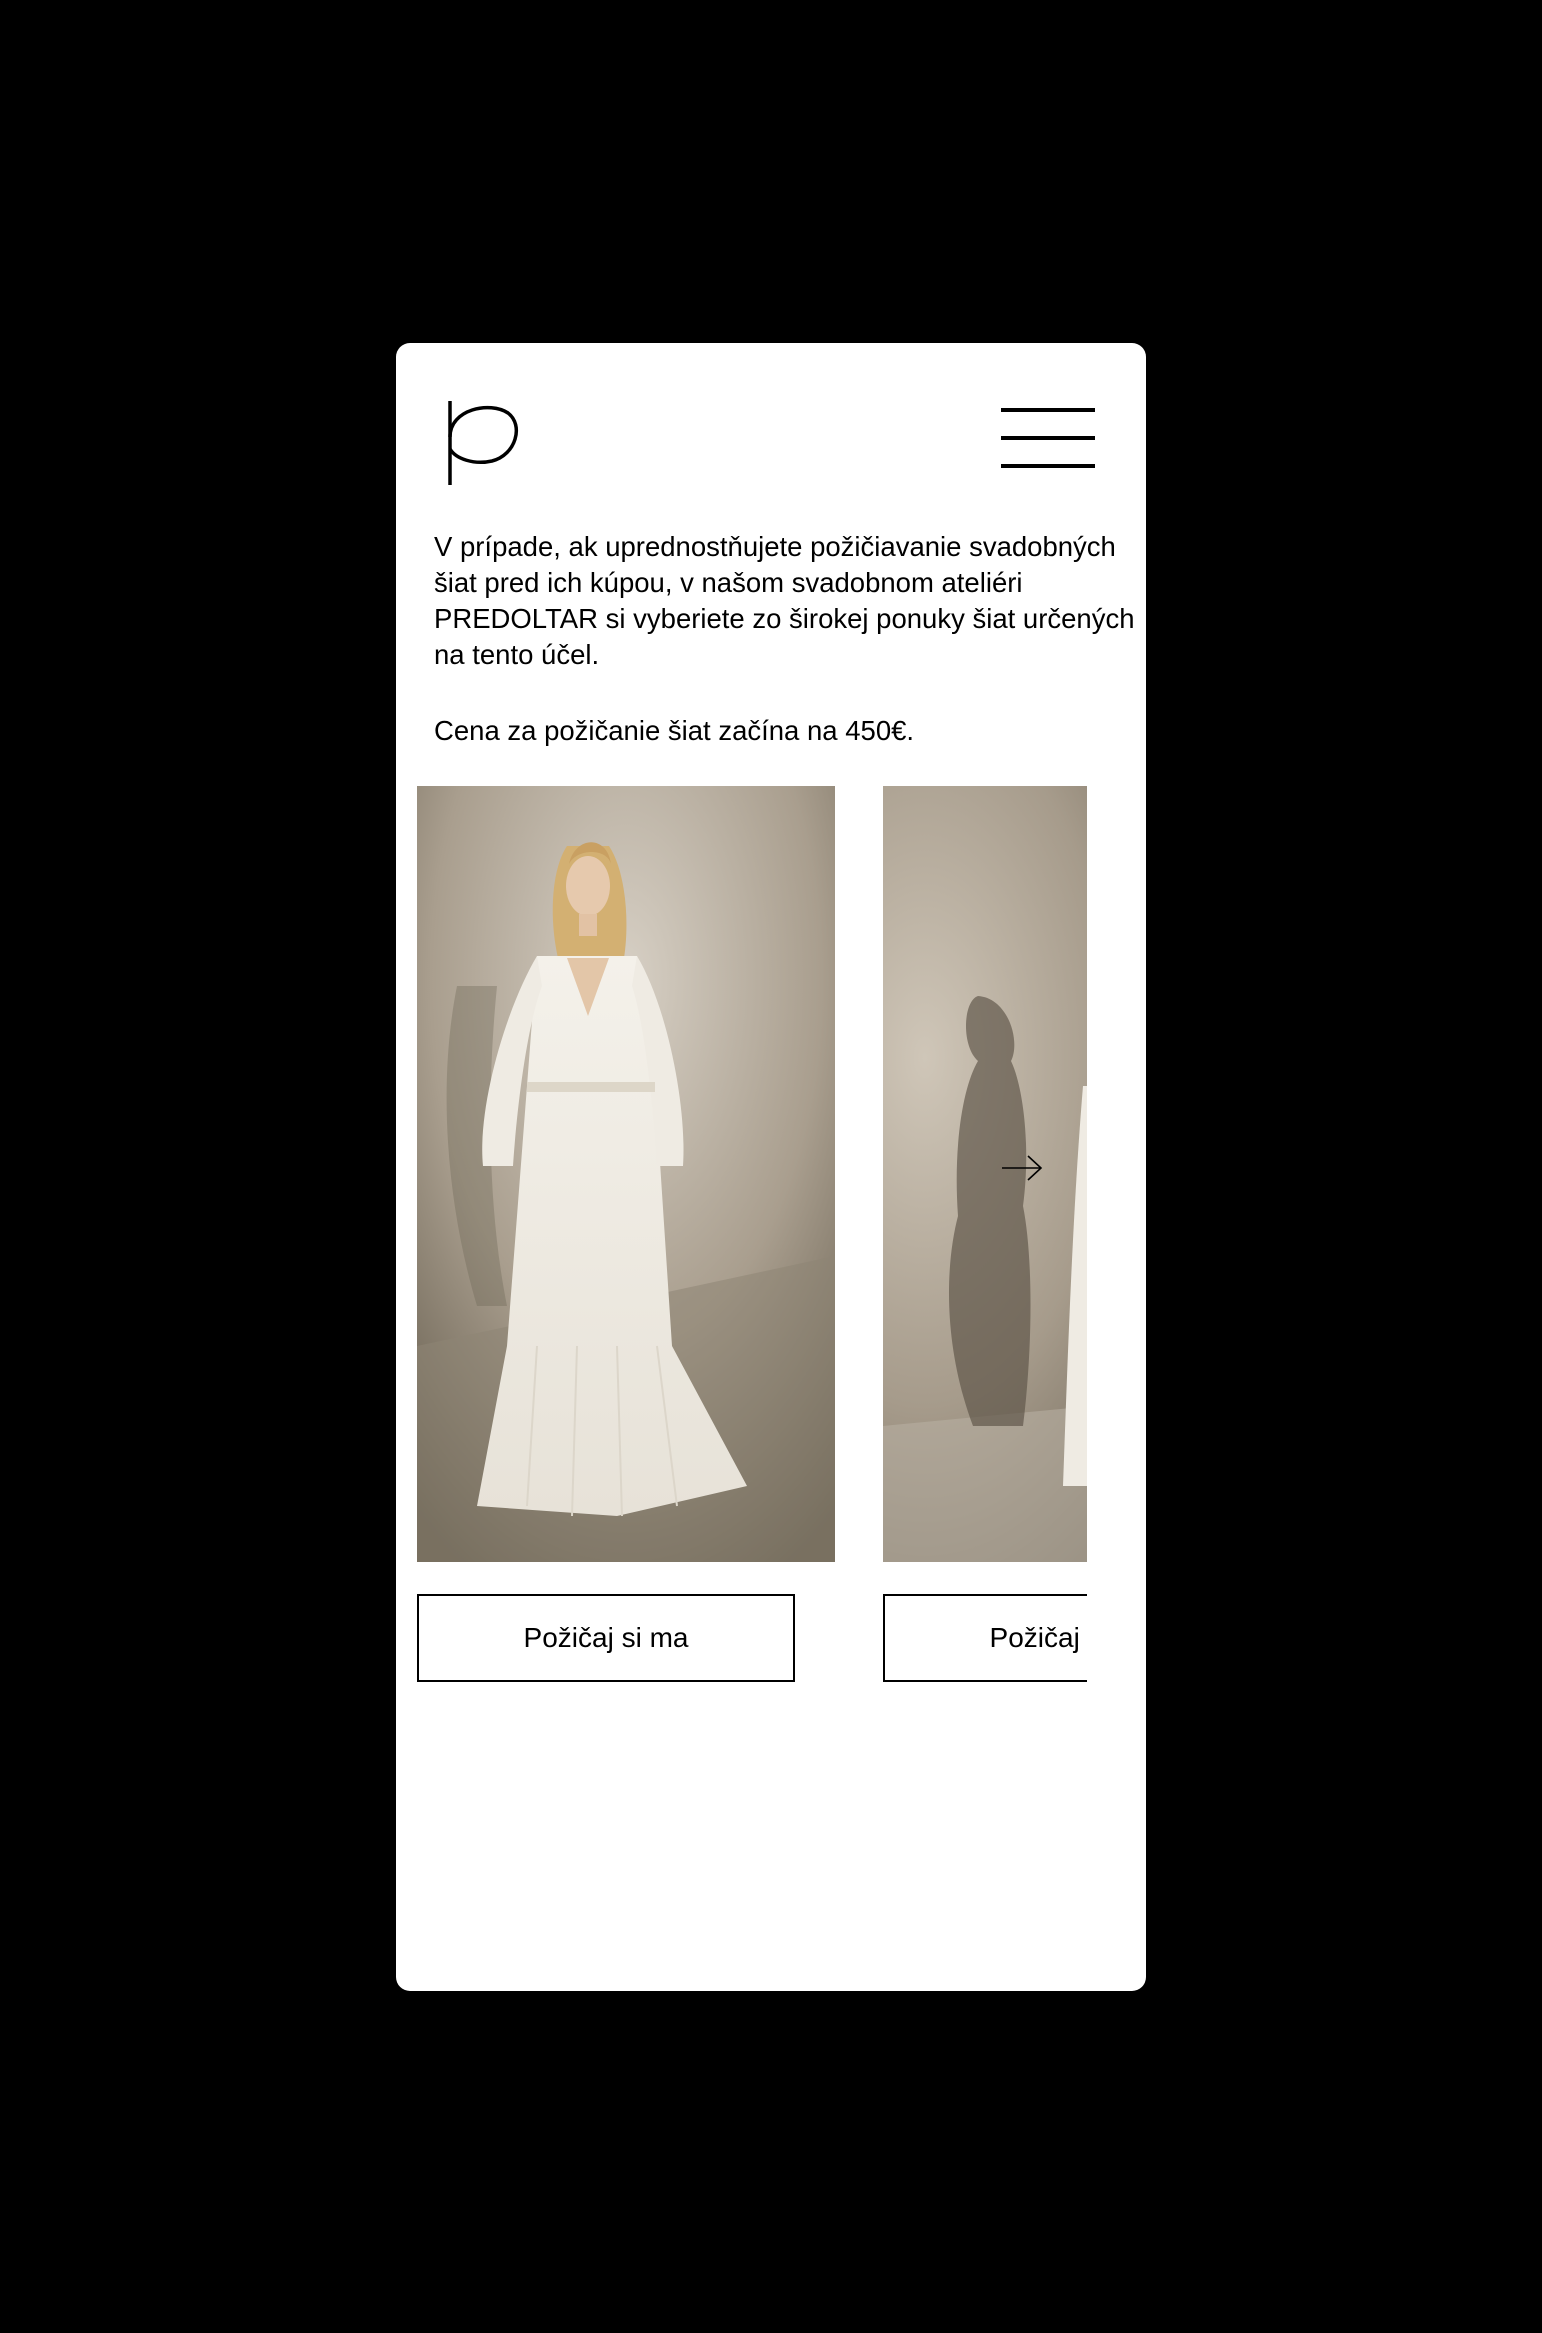 The width and height of the screenshot is (1542, 2333). I want to click on price-text: Cena za požičanie šiat začína na 450€., so click(674, 730).